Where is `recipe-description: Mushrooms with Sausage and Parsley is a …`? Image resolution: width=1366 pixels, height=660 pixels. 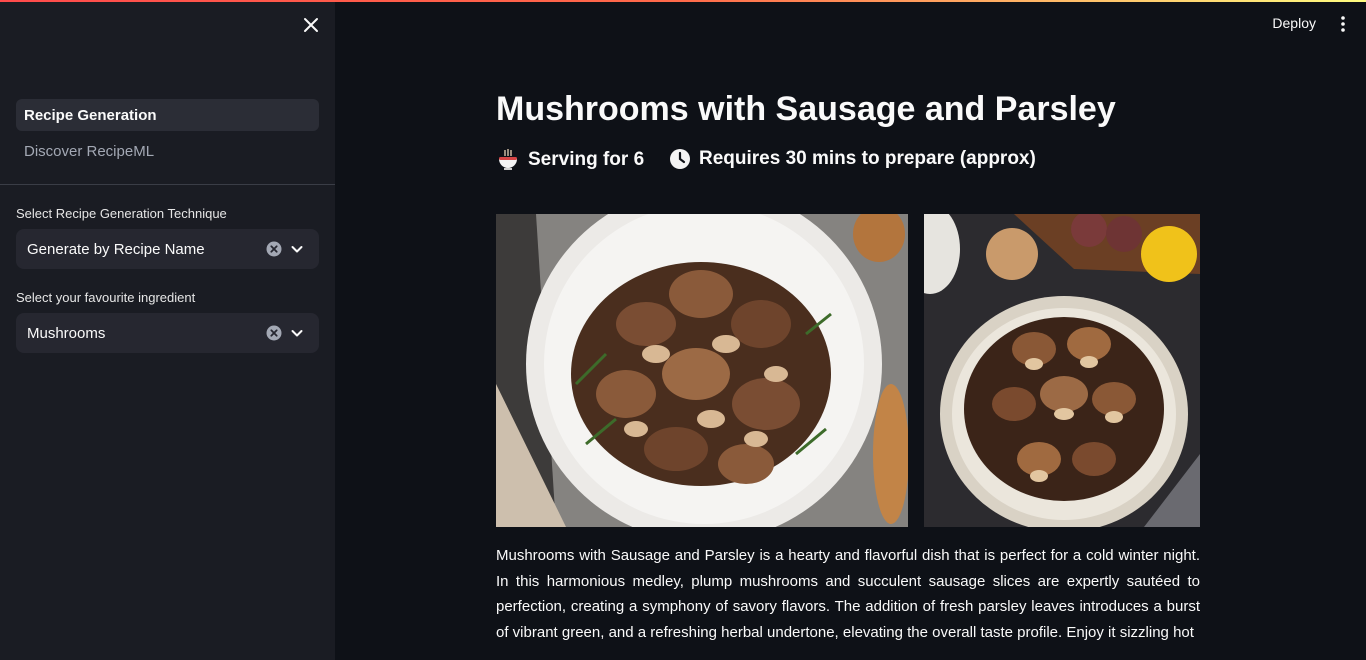
recipe-description: Mushrooms with Sausage and Parsley is a … is located at coordinates (848, 594).